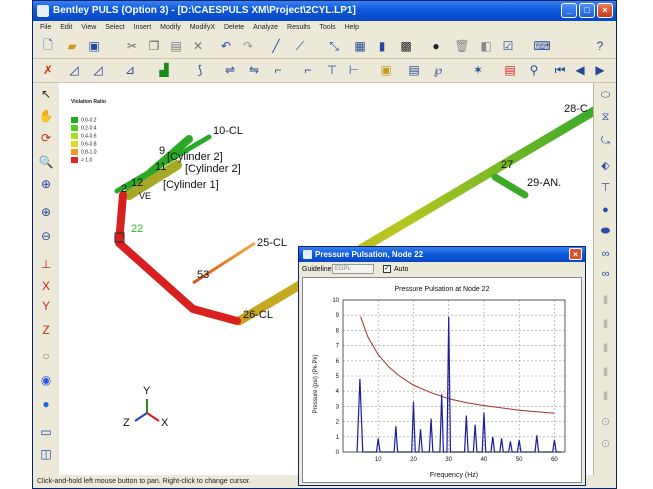 This screenshot has width=653, height=489. I want to click on y-tick-label: 10, so click(335, 301).